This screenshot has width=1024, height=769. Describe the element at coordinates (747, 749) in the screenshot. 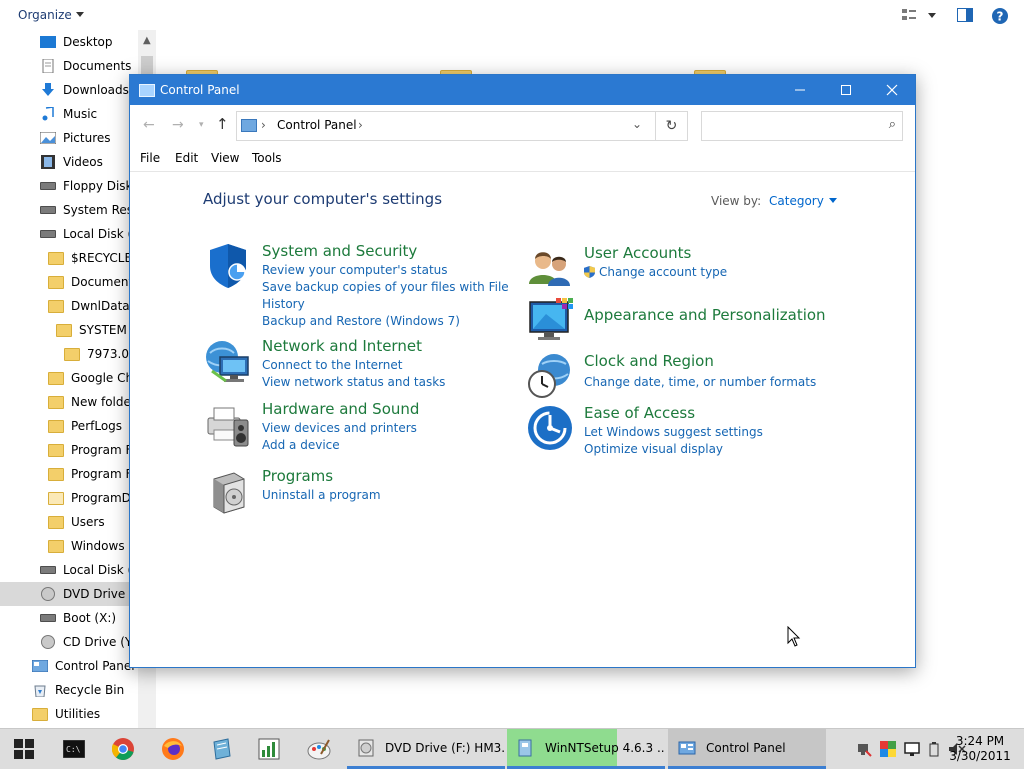

I see `task-control-panel: Control Panel` at that location.